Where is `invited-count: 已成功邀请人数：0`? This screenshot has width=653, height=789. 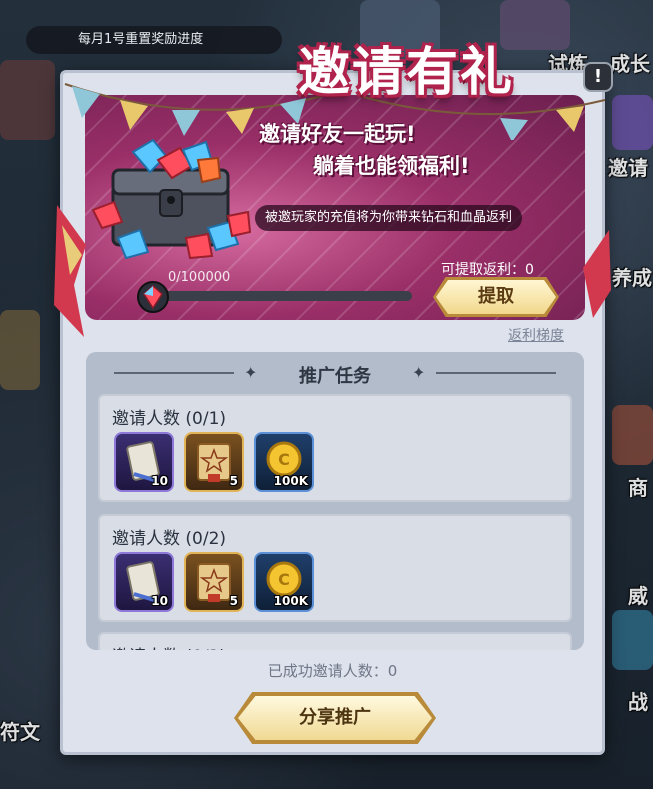
invited-count: 已成功邀请人数：0 is located at coordinates (332, 671).